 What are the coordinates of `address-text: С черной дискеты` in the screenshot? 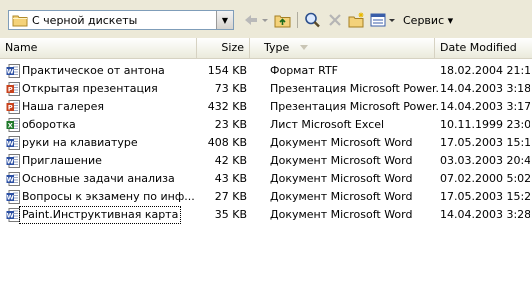 It's located at (85, 20).